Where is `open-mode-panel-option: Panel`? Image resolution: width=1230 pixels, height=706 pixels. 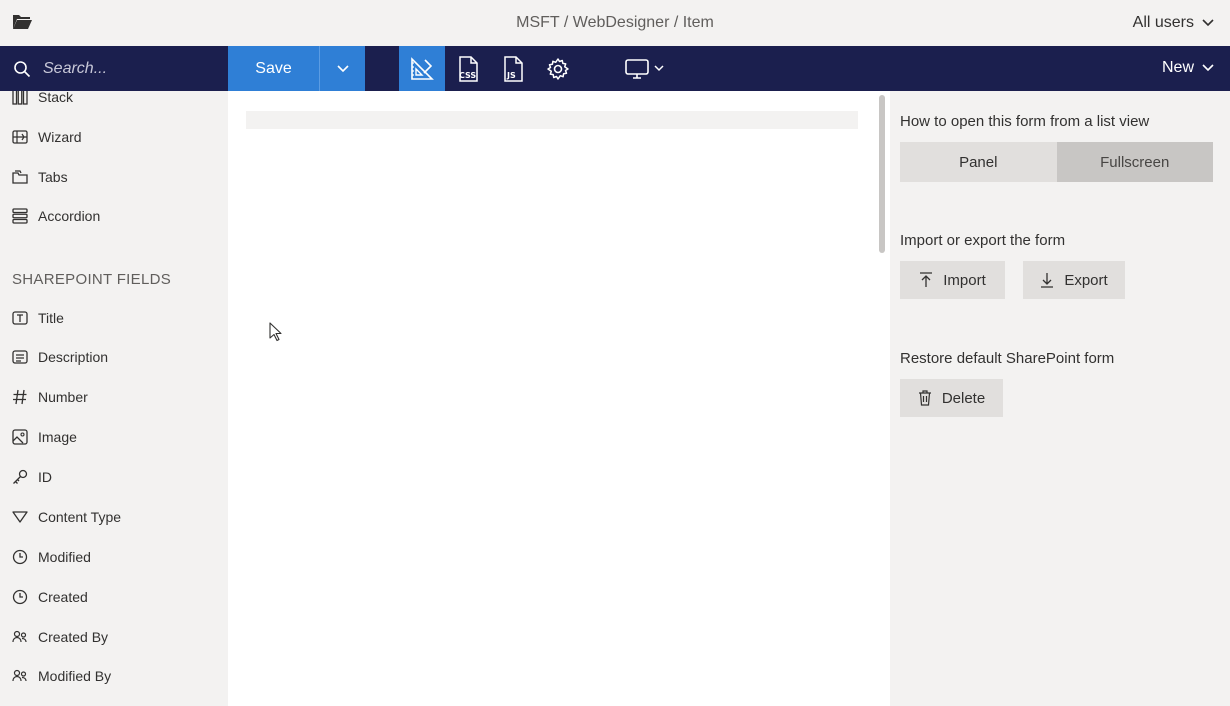 open-mode-panel-option: Panel is located at coordinates (978, 162).